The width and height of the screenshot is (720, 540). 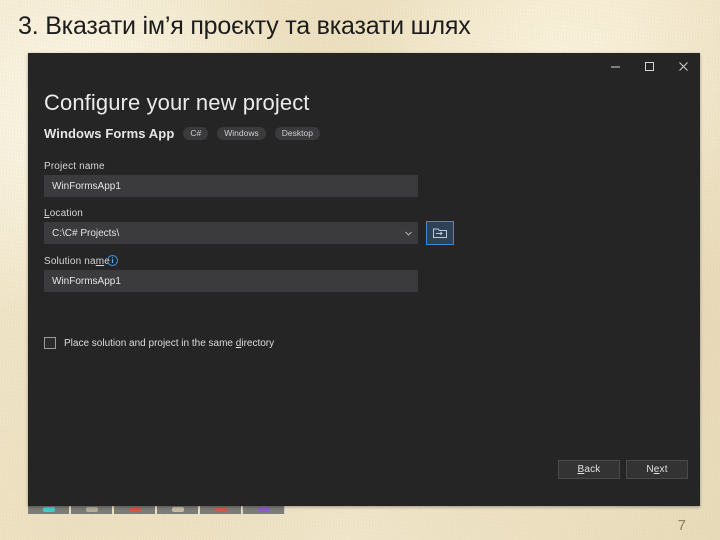 What do you see at coordinates (50, 343) in the screenshot?
I see `same-directory-checkbox` at bounding box center [50, 343].